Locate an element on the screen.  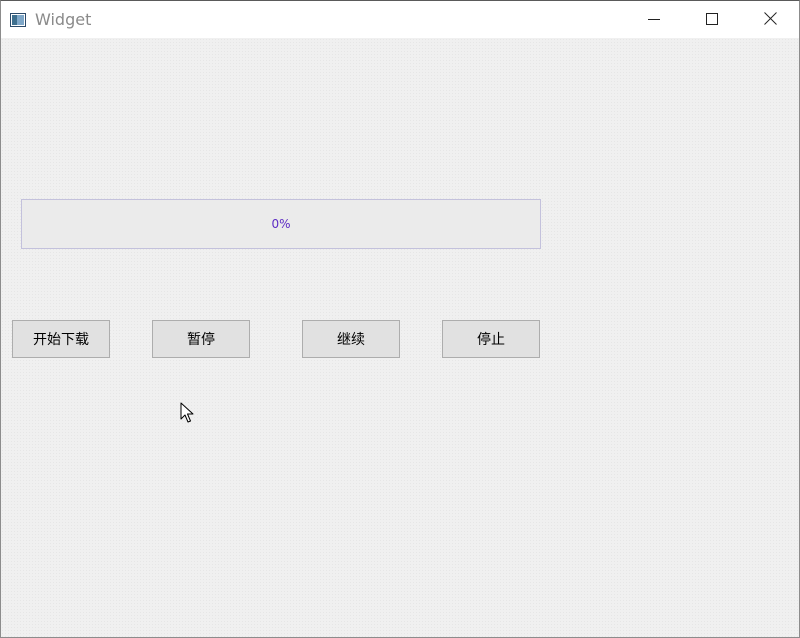
close-icon is located at coordinates (770, 19).